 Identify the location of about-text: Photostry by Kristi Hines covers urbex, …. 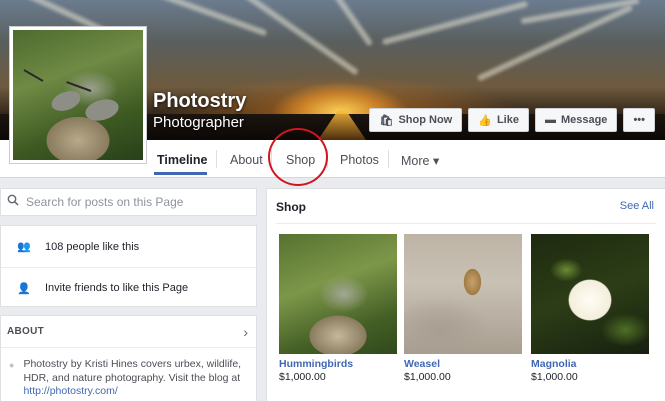
(132, 371).